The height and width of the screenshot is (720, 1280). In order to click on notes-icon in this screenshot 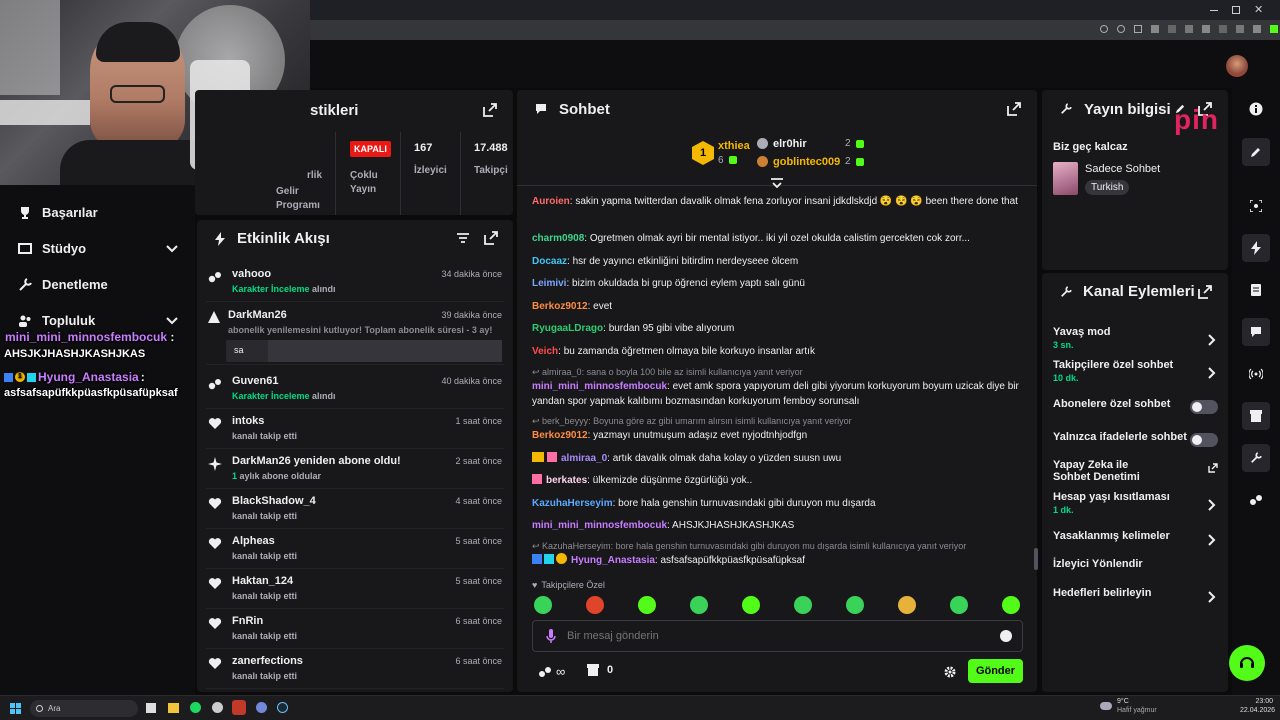, I will do `click(1256, 290)`.